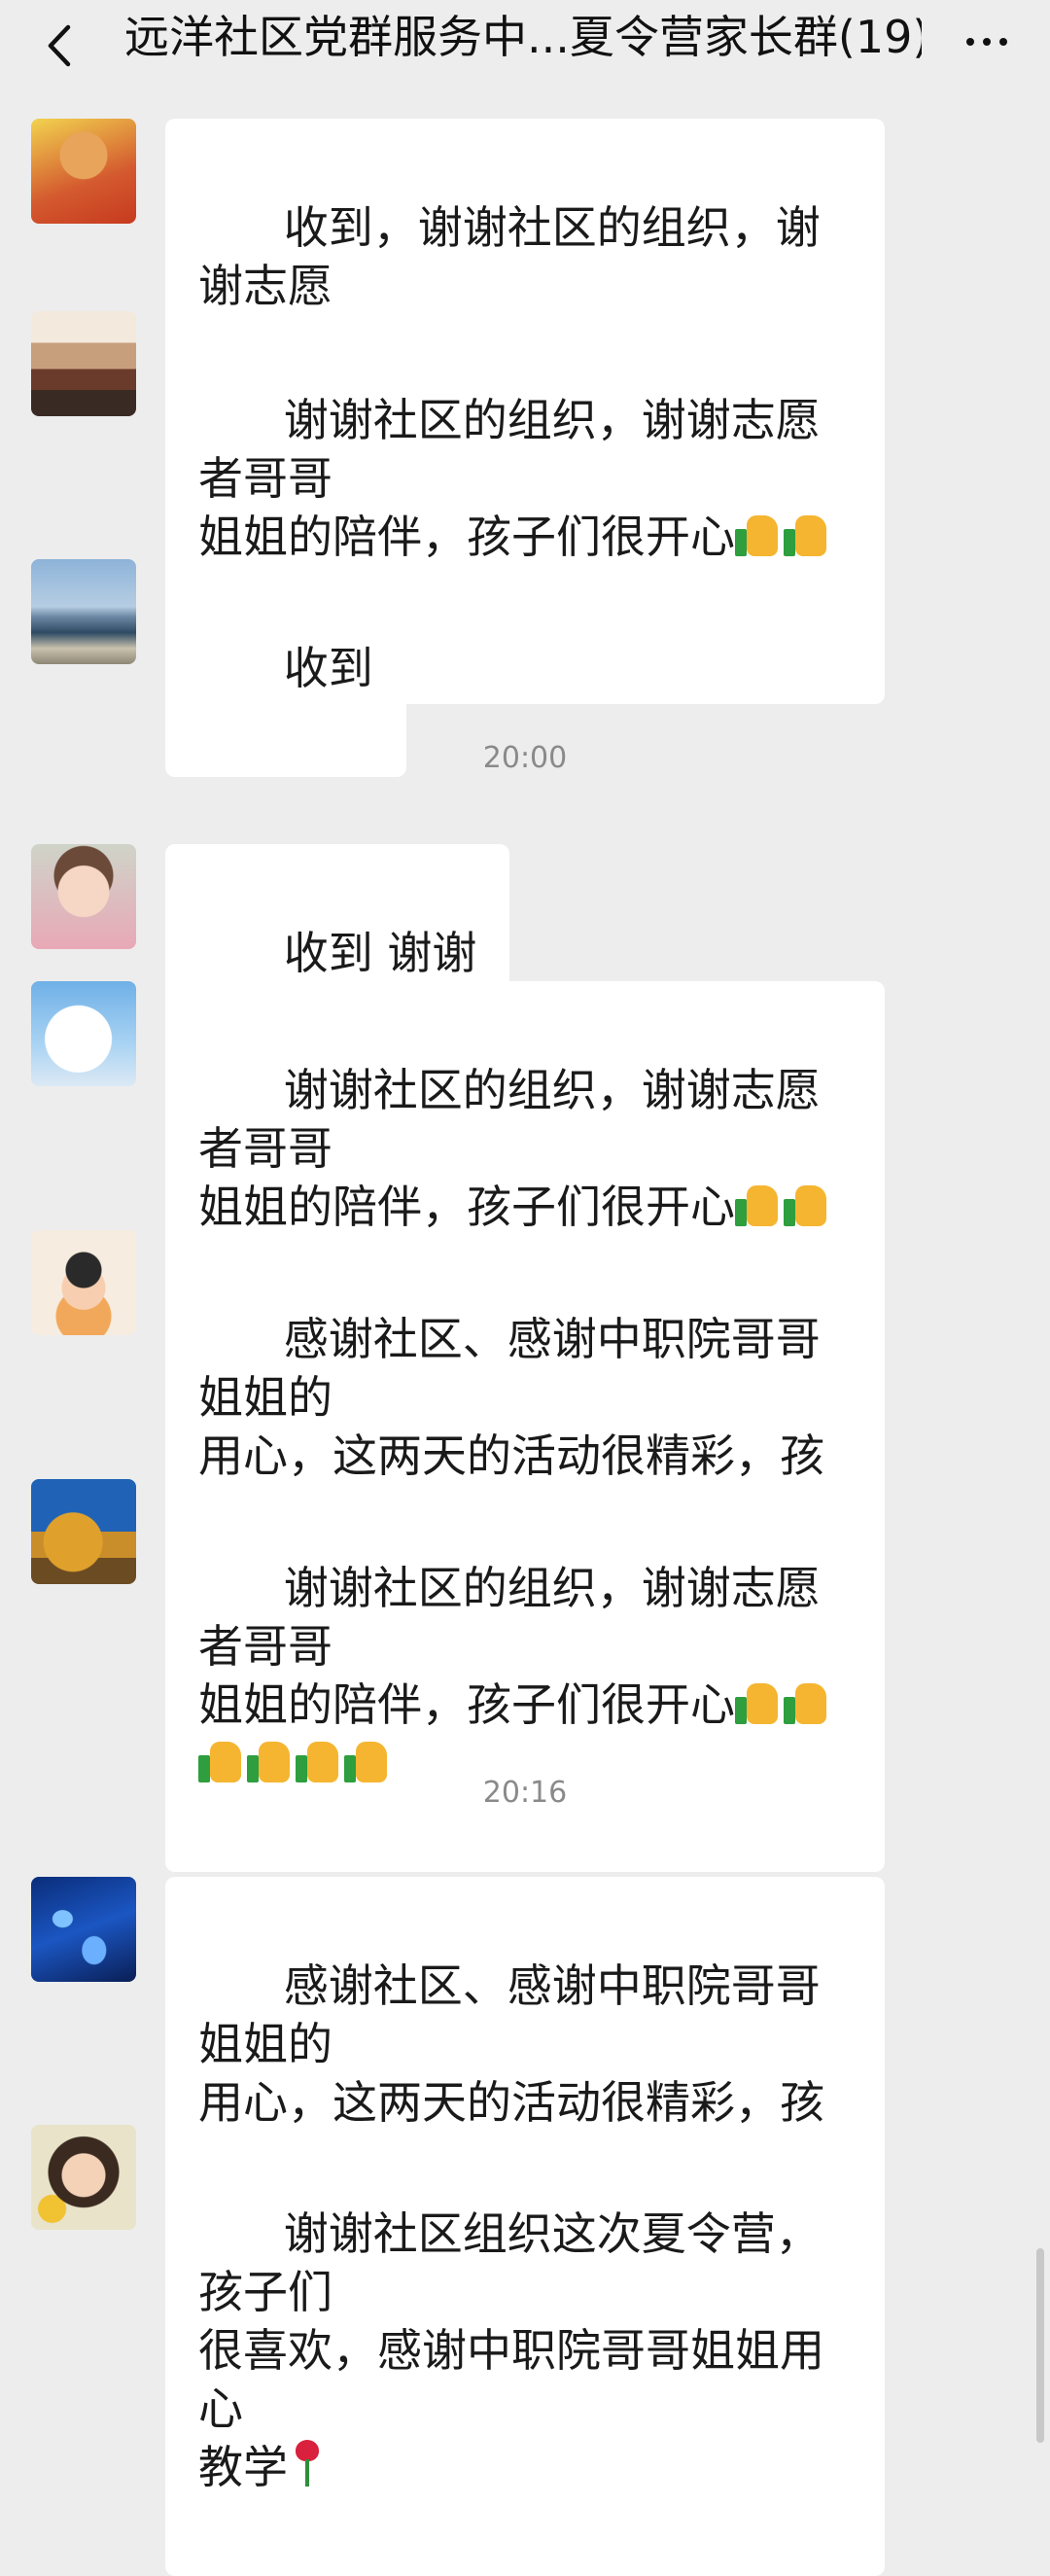 Image resolution: width=1050 pixels, height=2576 pixels. I want to click on back-button, so click(59, 45).